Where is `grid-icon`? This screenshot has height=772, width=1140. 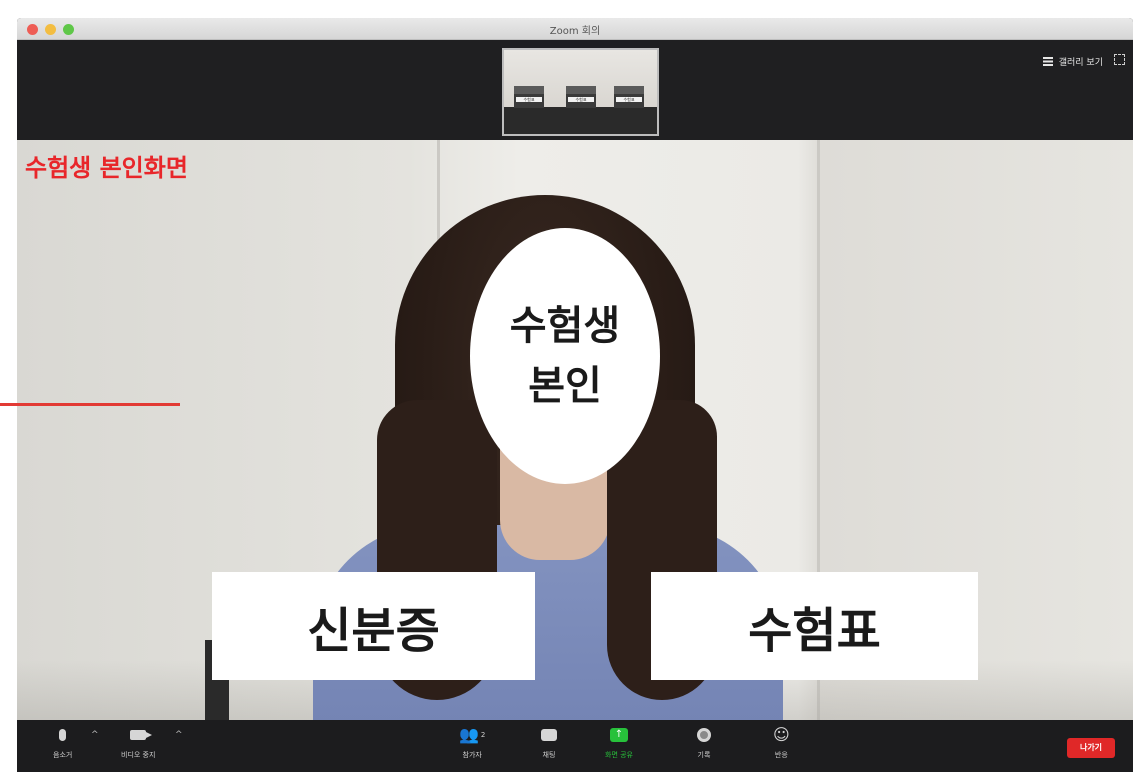 grid-icon is located at coordinates (1047, 61).